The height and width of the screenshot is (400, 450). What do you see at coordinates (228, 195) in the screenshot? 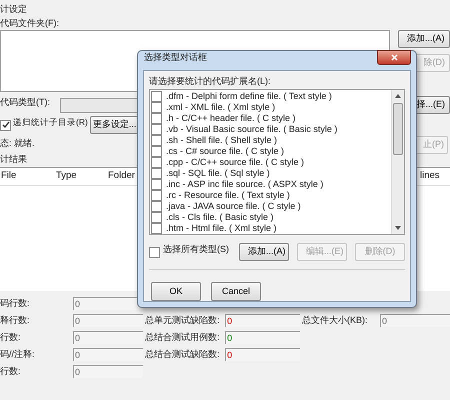
I see `list-item: .rc - Resource file. ( Text style )` at bounding box center [228, 195].